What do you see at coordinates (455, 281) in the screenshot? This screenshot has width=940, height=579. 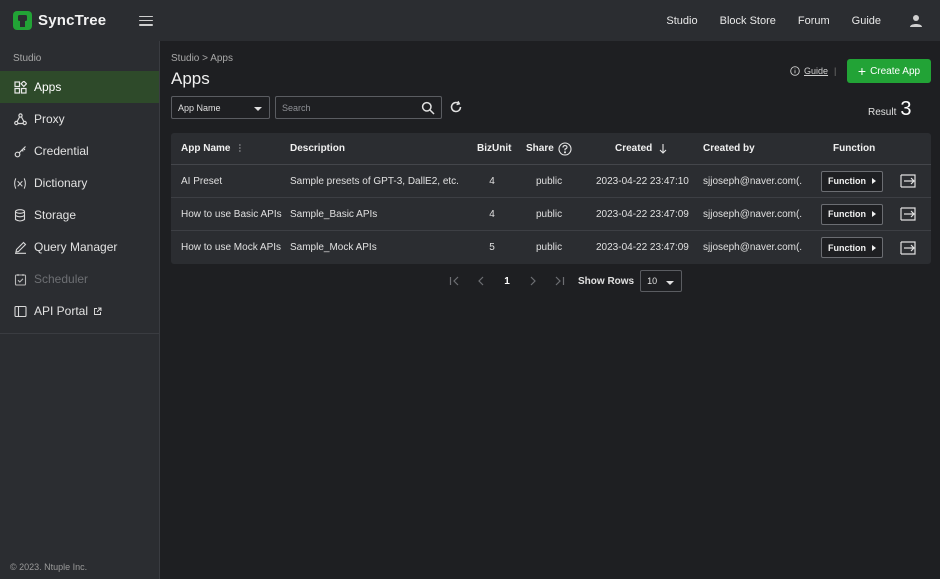 I see `first-page-icon` at bounding box center [455, 281].